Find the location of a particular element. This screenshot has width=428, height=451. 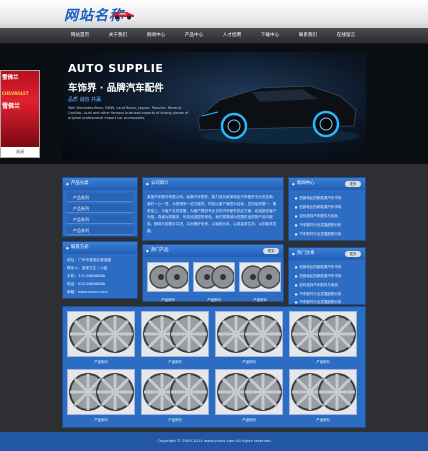

nav-jobs: 人才招聘 is located at coordinates (232, 36).